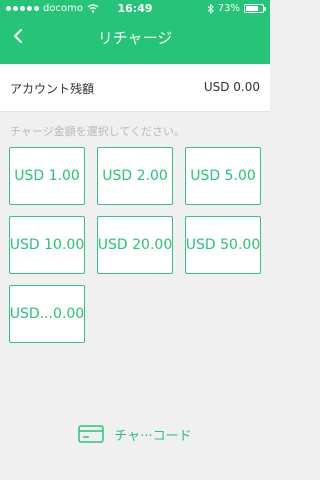 Image resolution: width=320 pixels, height=480 pixels. I want to click on battery-icon, so click(255, 8).